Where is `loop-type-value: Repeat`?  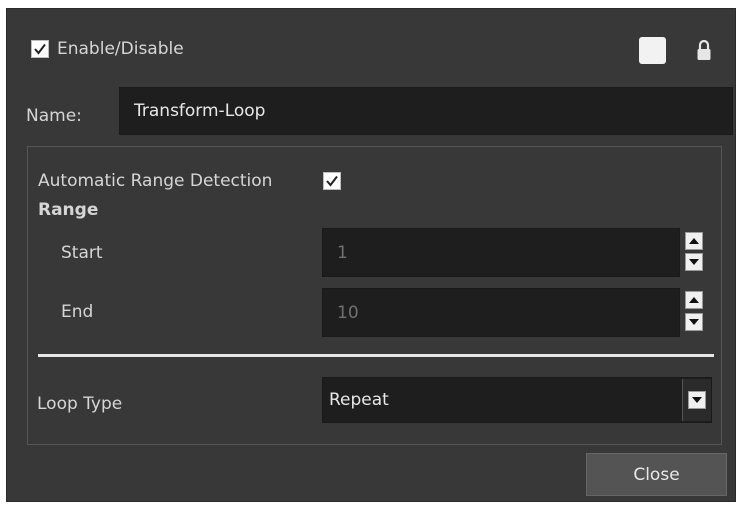
loop-type-value: Repeat is located at coordinates (359, 400).